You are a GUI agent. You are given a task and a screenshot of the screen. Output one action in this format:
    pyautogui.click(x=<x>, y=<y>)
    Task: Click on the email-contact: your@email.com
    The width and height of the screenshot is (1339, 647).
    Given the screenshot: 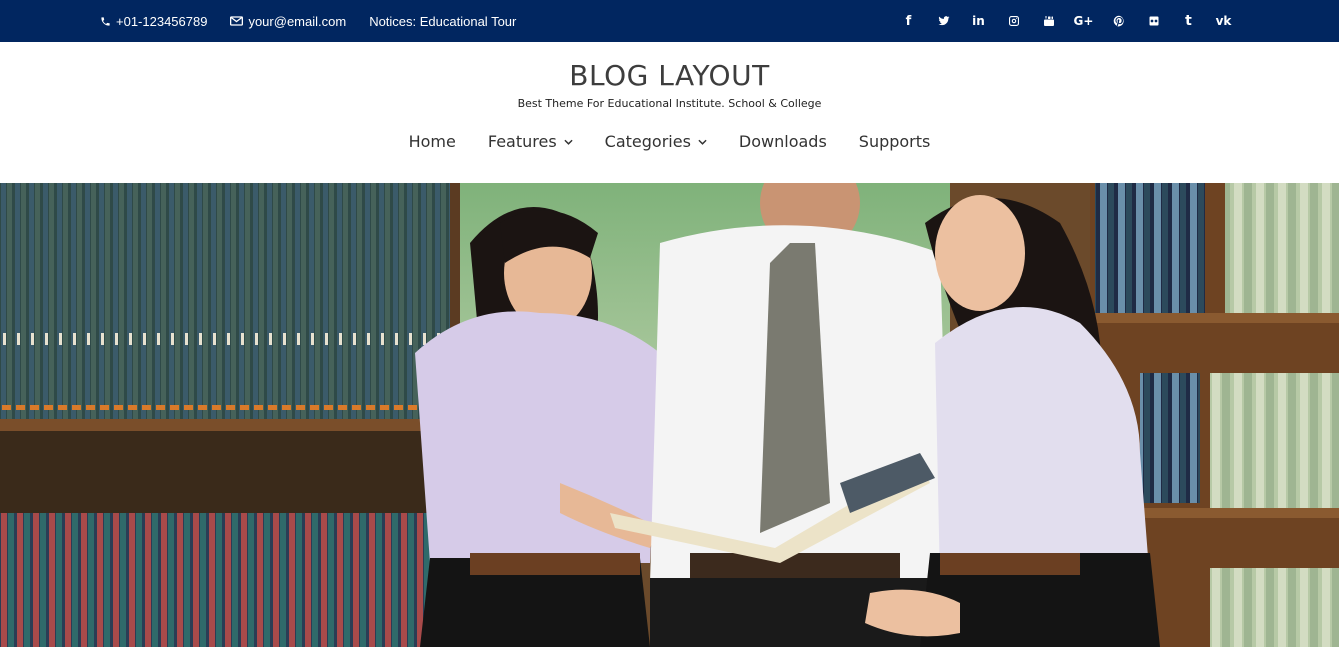 What is the action you would take?
    pyautogui.click(x=288, y=21)
    